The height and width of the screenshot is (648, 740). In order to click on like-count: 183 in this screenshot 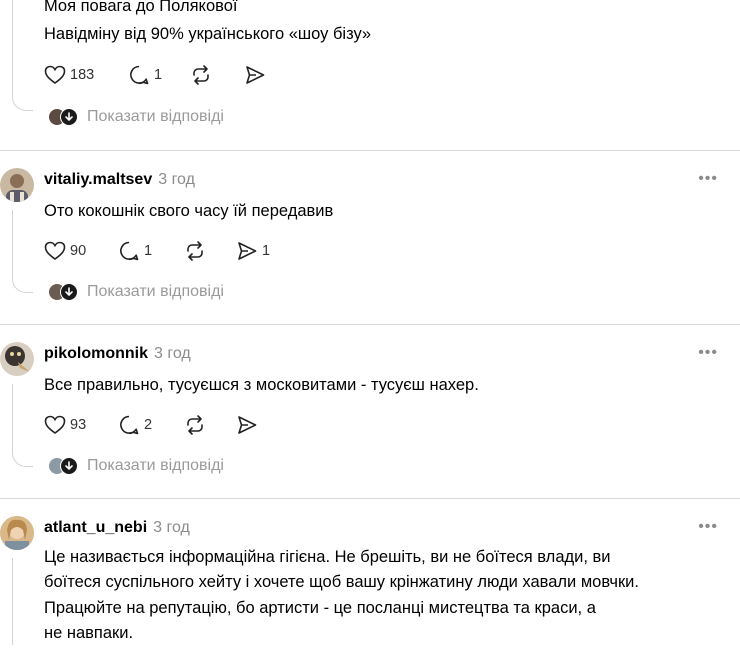, I will do `click(82, 75)`.